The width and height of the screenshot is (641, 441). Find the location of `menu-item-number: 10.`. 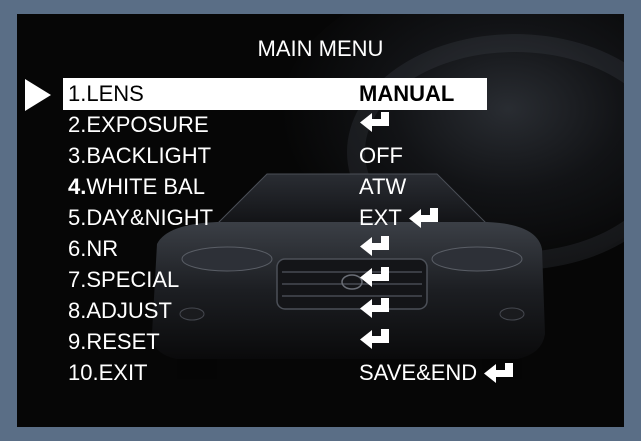

menu-item-number: 10. is located at coordinates (83, 372).